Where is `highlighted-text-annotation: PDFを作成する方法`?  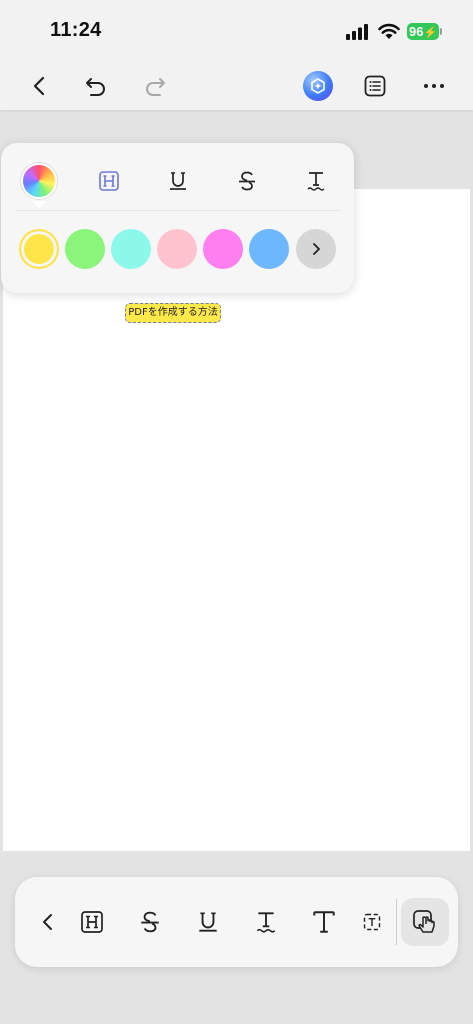 highlighted-text-annotation: PDFを作成する方法 is located at coordinates (173, 313).